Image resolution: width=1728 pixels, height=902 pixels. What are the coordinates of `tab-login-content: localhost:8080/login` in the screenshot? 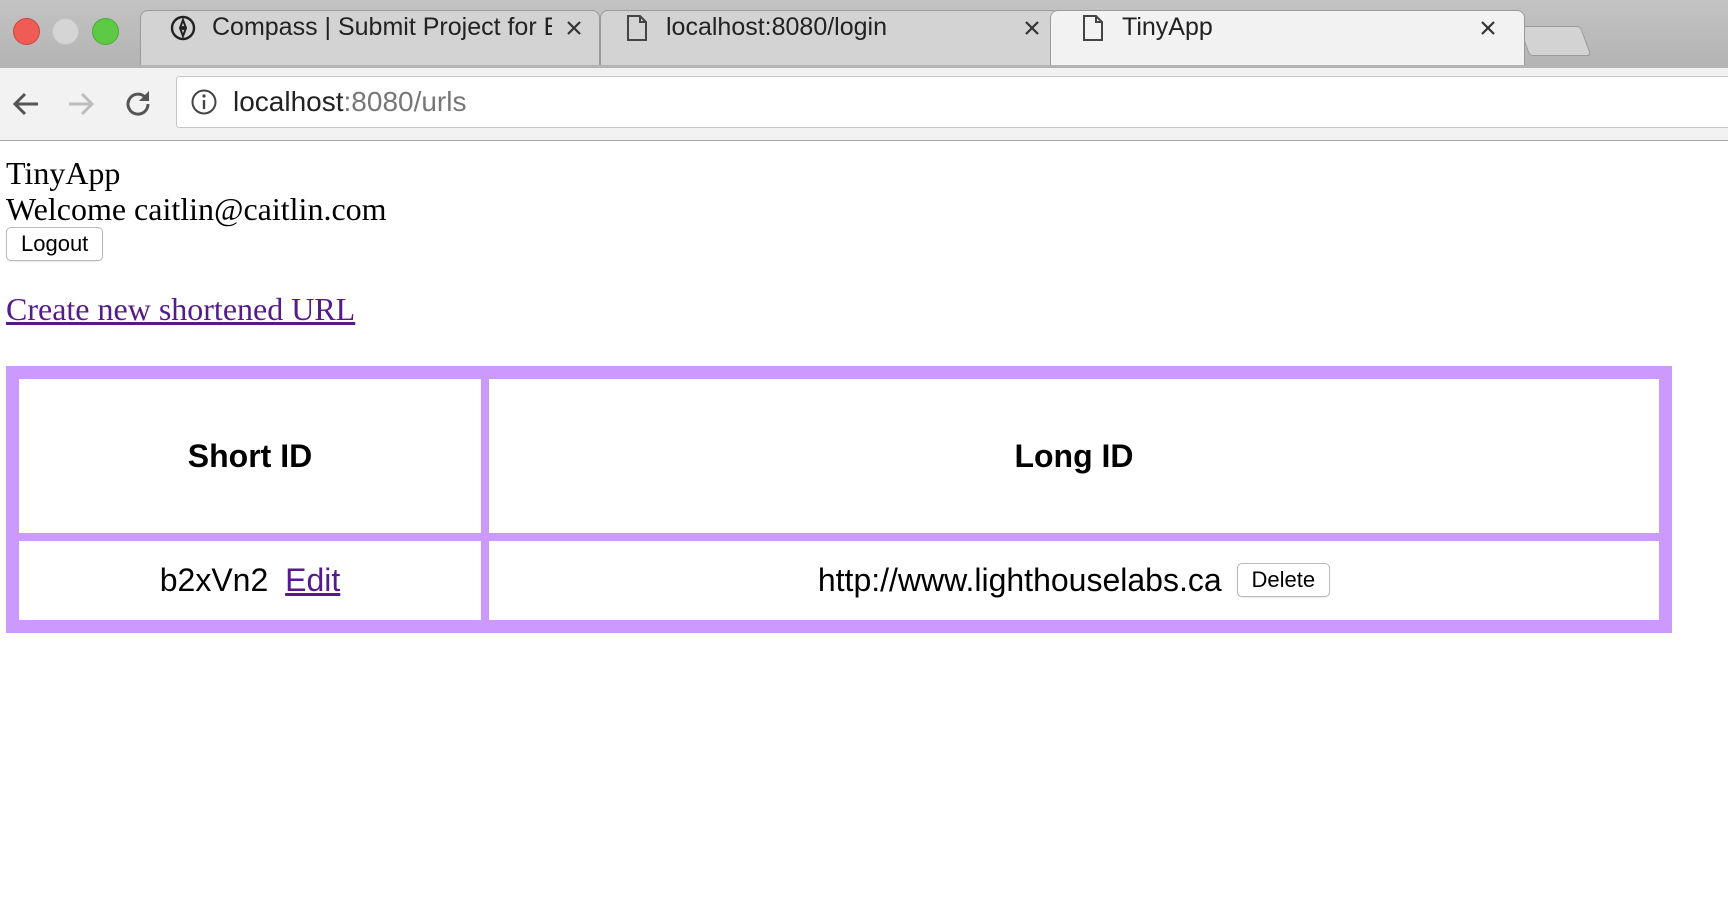 It's located at (834, 27).